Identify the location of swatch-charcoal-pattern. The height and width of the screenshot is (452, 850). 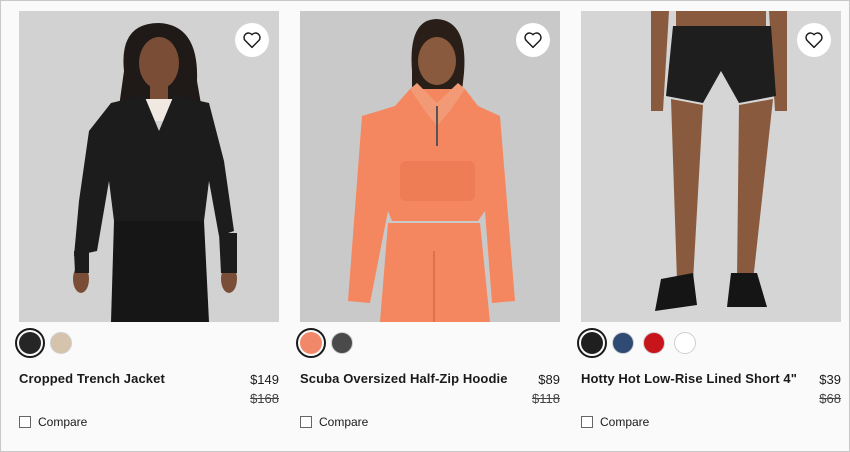
(342, 343).